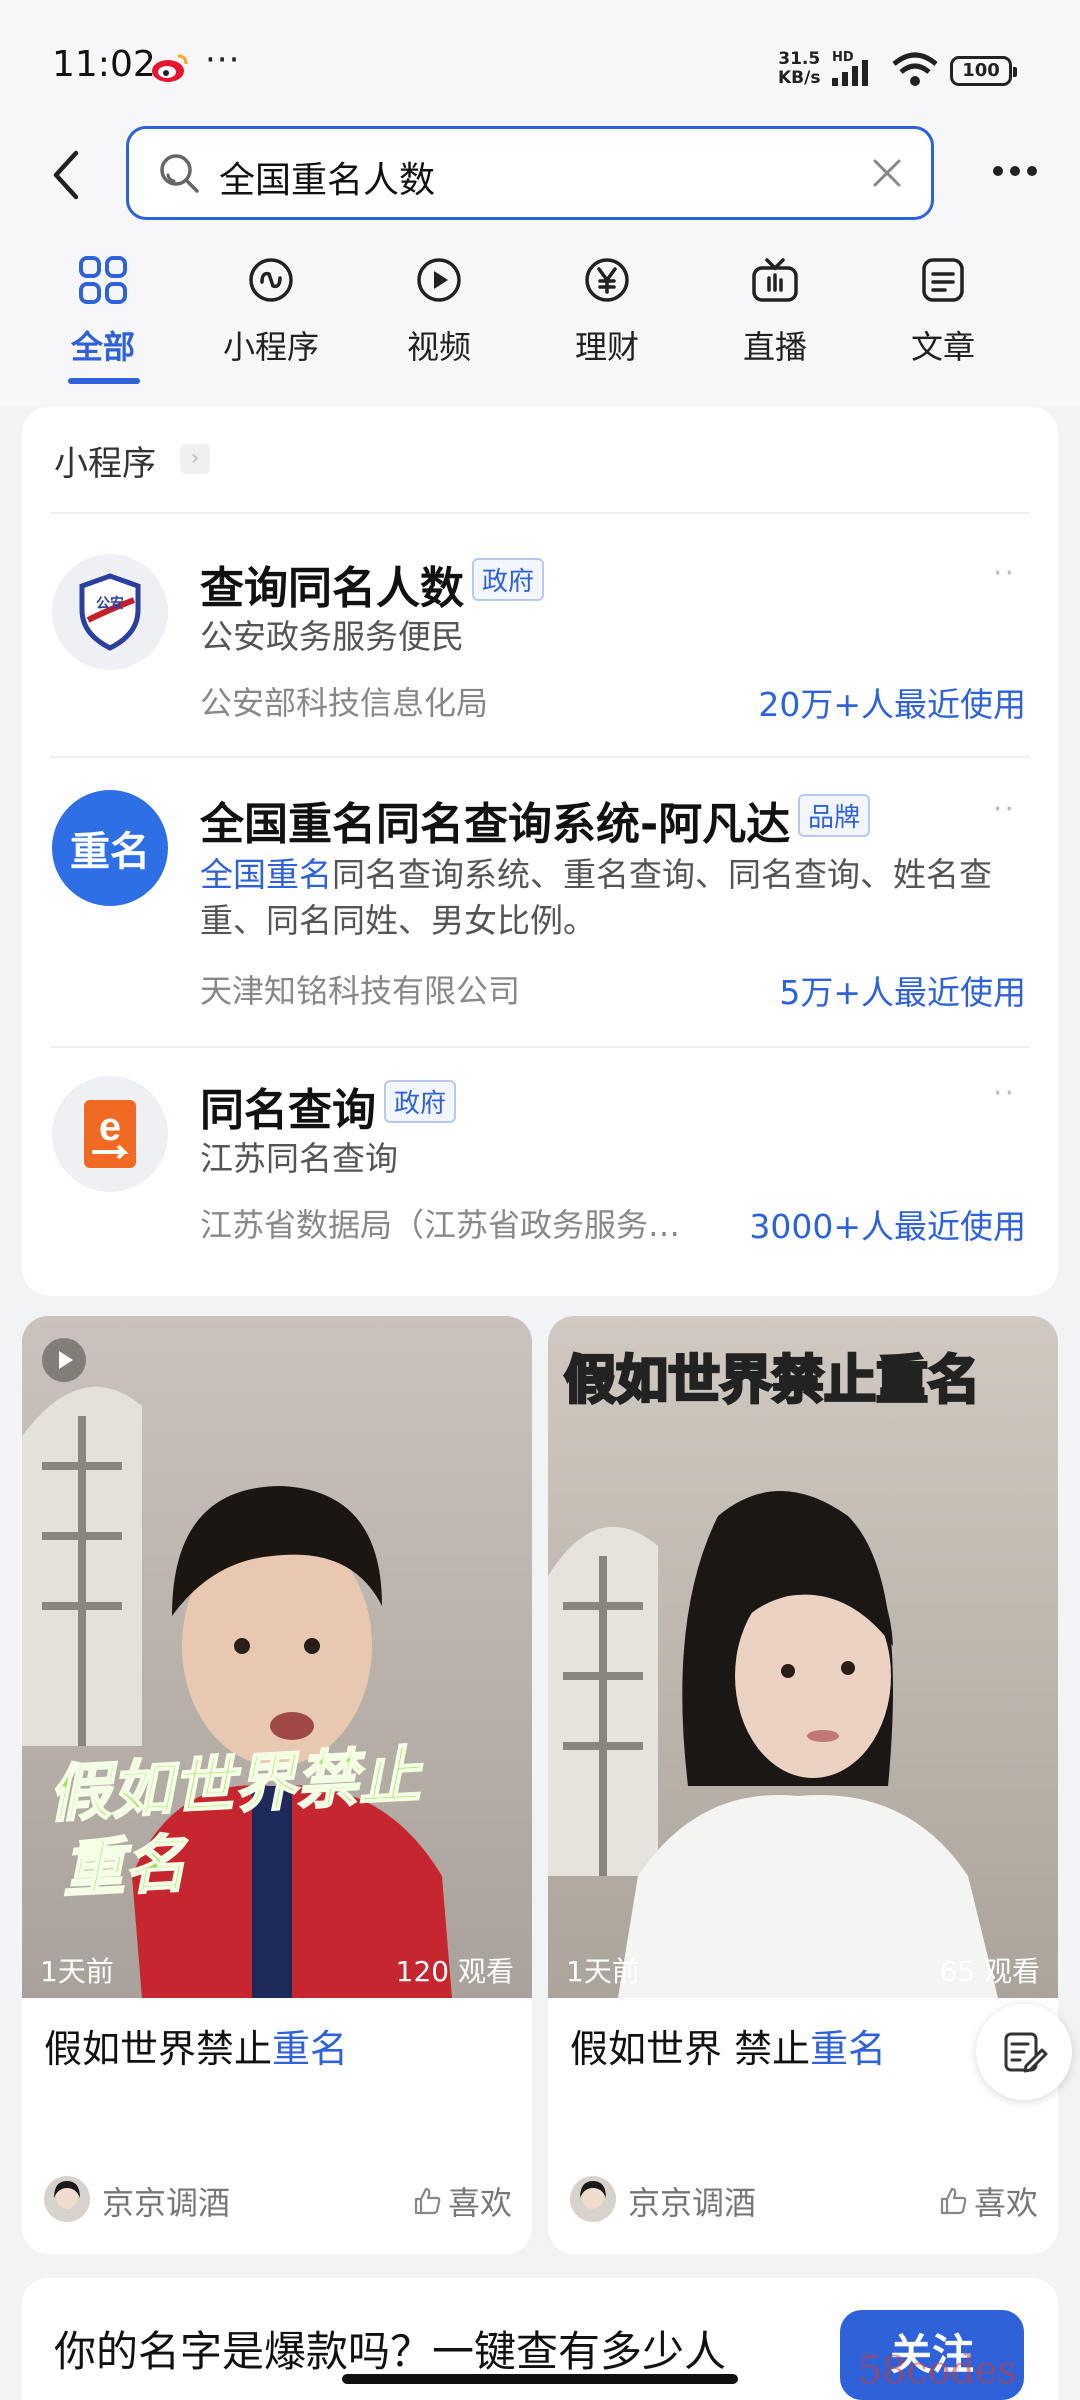 The width and height of the screenshot is (1080, 2400). Describe the element at coordinates (540, 317) in the screenshot. I see `category-tabs: 全部 小程序 视频 理财 直播 文章` at that location.